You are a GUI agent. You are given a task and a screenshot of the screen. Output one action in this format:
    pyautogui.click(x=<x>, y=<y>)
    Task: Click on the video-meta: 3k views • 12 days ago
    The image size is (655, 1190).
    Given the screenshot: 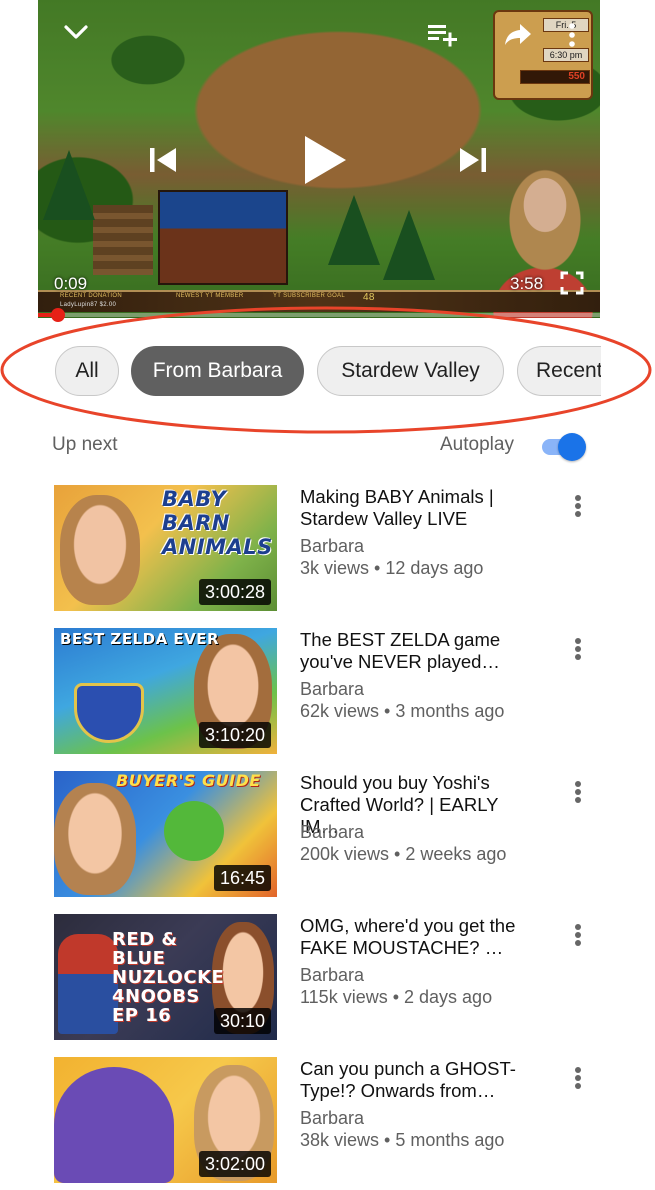 What is the action you would take?
    pyautogui.click(x=392, y=568)
    